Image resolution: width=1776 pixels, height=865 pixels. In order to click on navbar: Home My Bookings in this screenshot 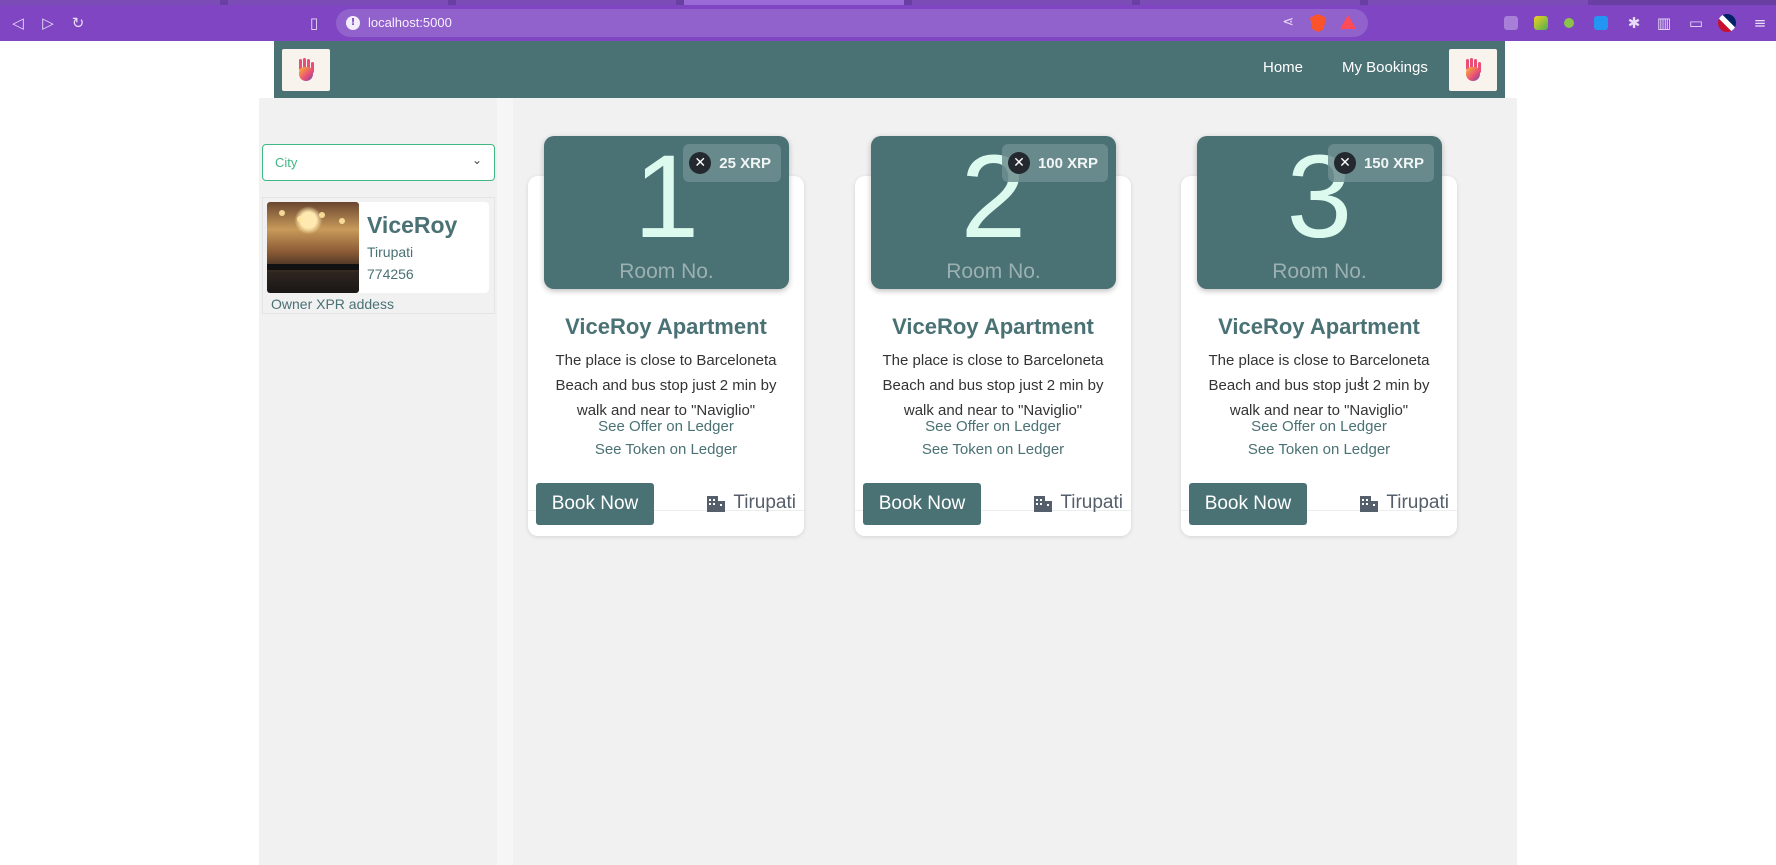, I will do `click(889, 69)`.